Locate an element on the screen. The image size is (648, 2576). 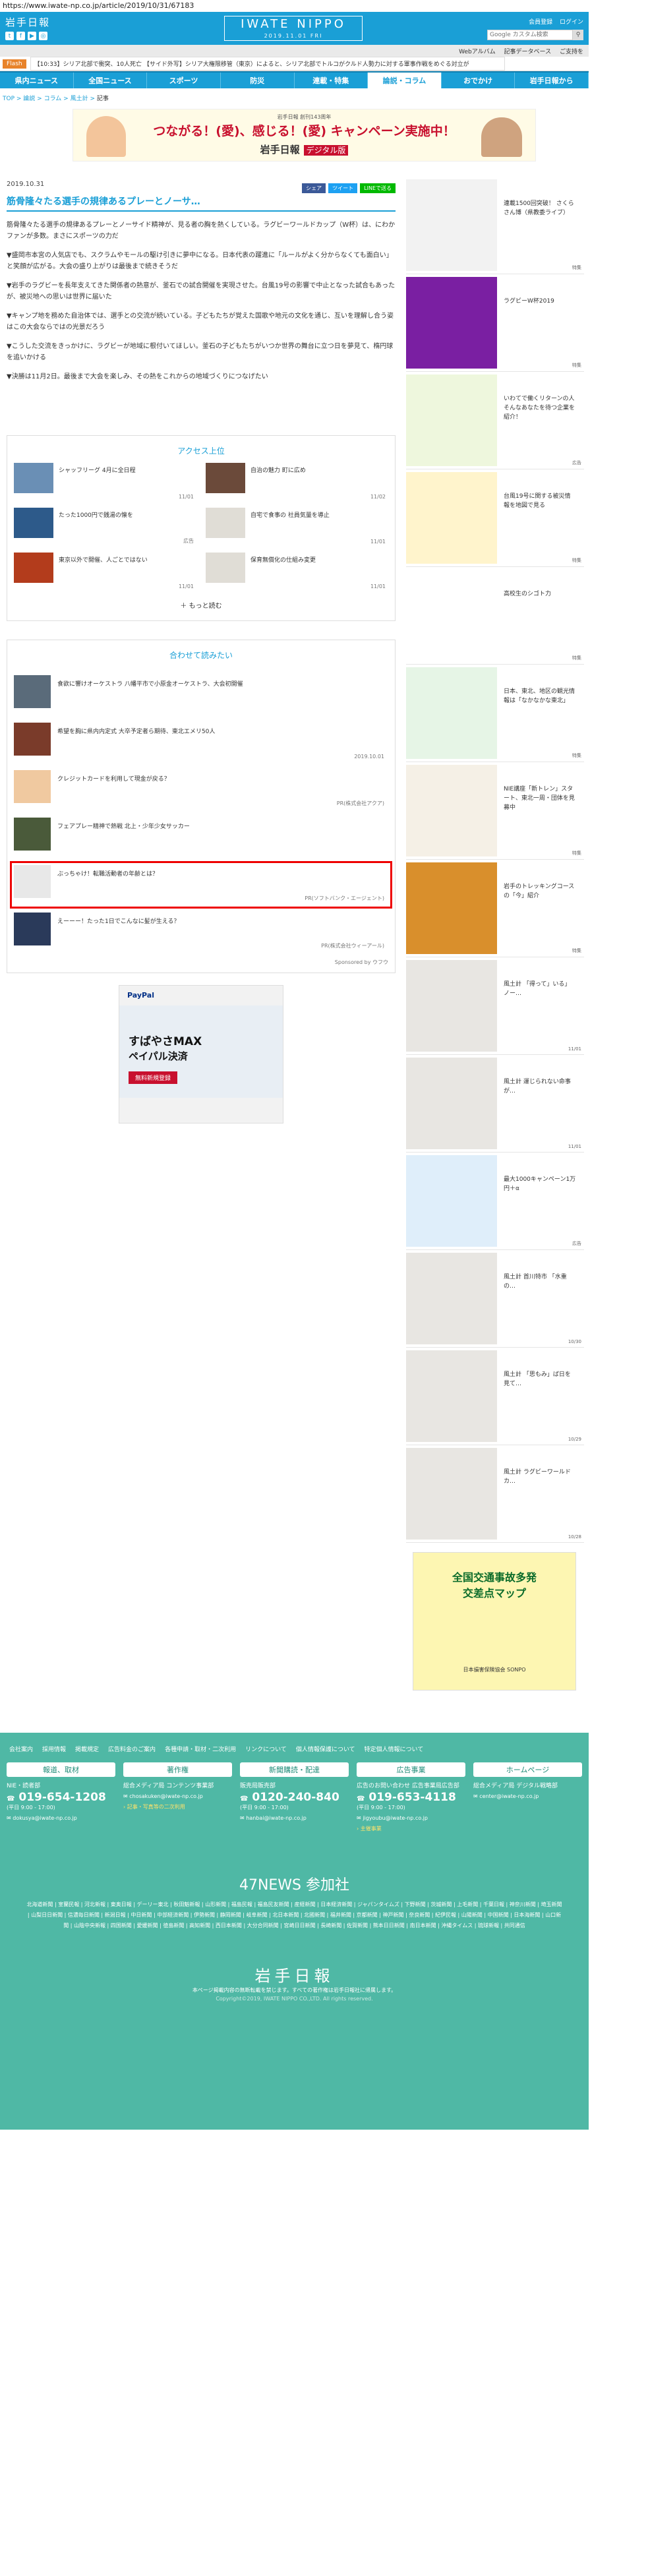
line-share-button: LINEで送る is located at coordinates (378, 188).